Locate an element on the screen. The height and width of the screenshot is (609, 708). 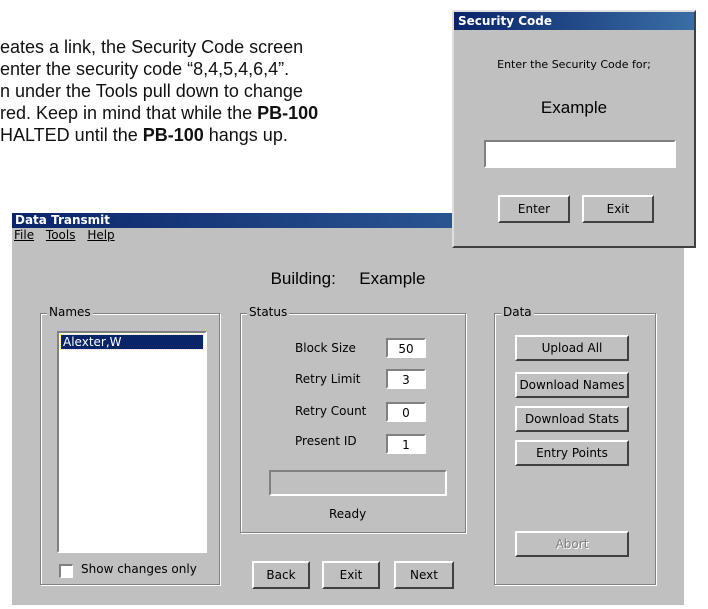
security-dialog-titlebar: Security Code is located at coordinates (574, 21).